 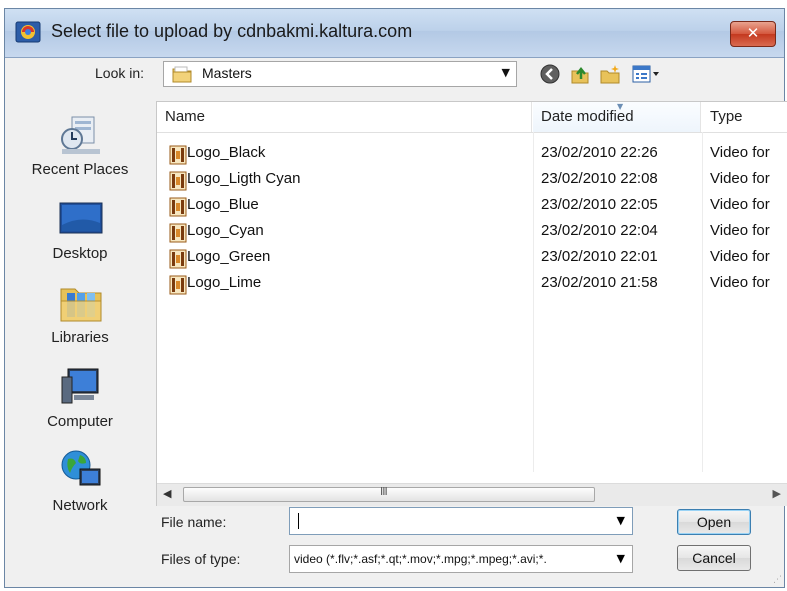 What do you see at coordinates (344, 117) in the screenshot?
I see `column-header-name: Name` at bounding box center [344, 117].